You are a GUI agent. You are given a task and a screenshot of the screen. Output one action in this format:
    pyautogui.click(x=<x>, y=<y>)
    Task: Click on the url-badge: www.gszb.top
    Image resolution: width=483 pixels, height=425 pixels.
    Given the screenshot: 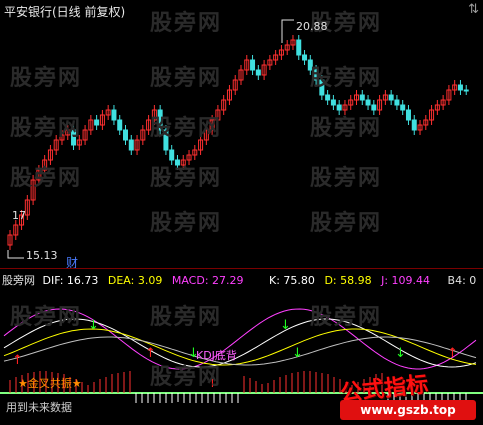 What is the action you would take?
    pyautogui.click(x=408, y=410)
    